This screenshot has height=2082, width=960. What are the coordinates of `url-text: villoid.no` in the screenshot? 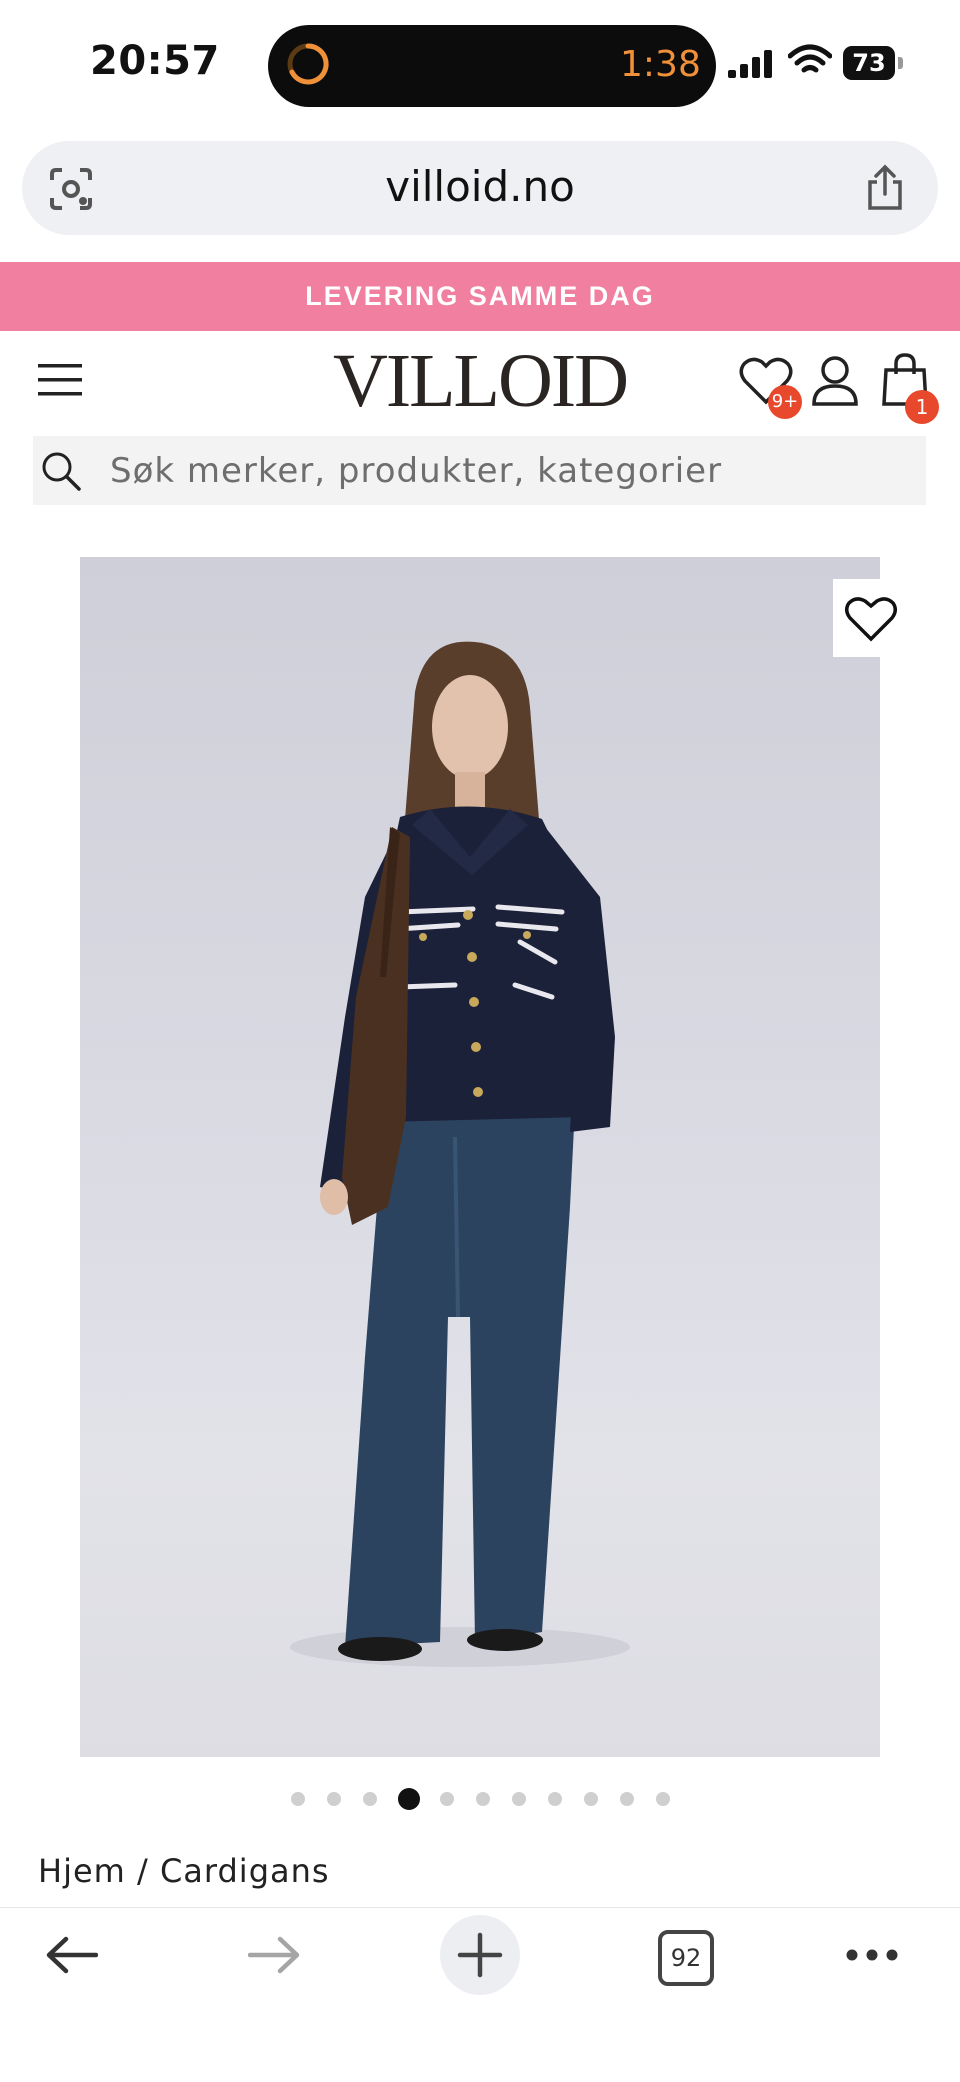 It's located at (480, 186).